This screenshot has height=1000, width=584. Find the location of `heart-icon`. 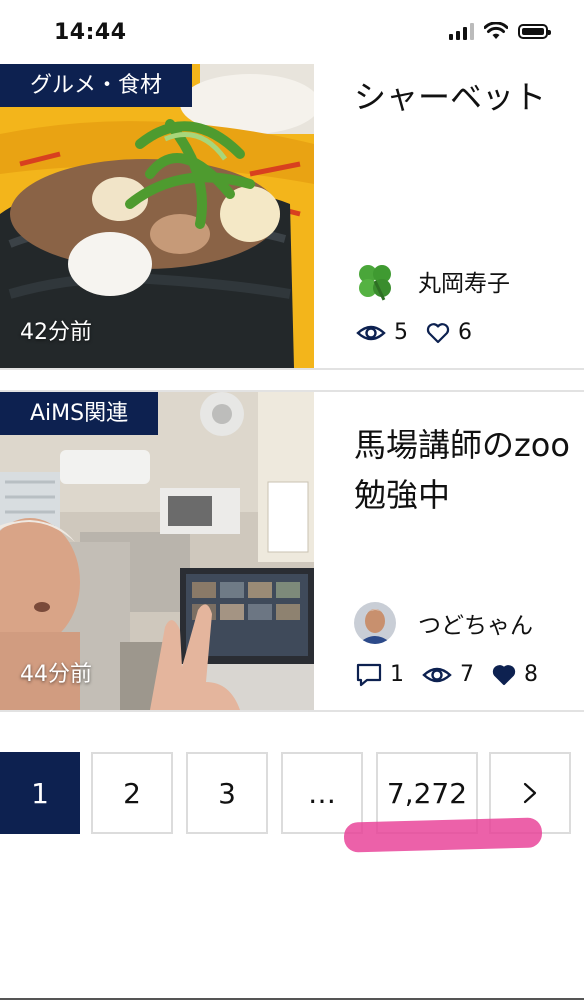

heart-icon is located at coordinates (438, 333).